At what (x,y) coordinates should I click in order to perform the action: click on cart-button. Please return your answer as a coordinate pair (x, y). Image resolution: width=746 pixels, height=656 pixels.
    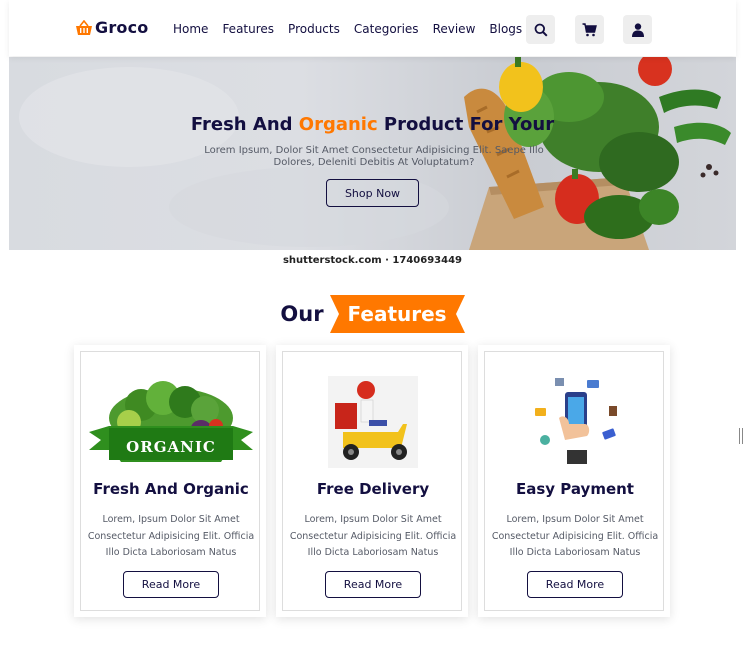
    Looking at the image, I should click on (589, 29).